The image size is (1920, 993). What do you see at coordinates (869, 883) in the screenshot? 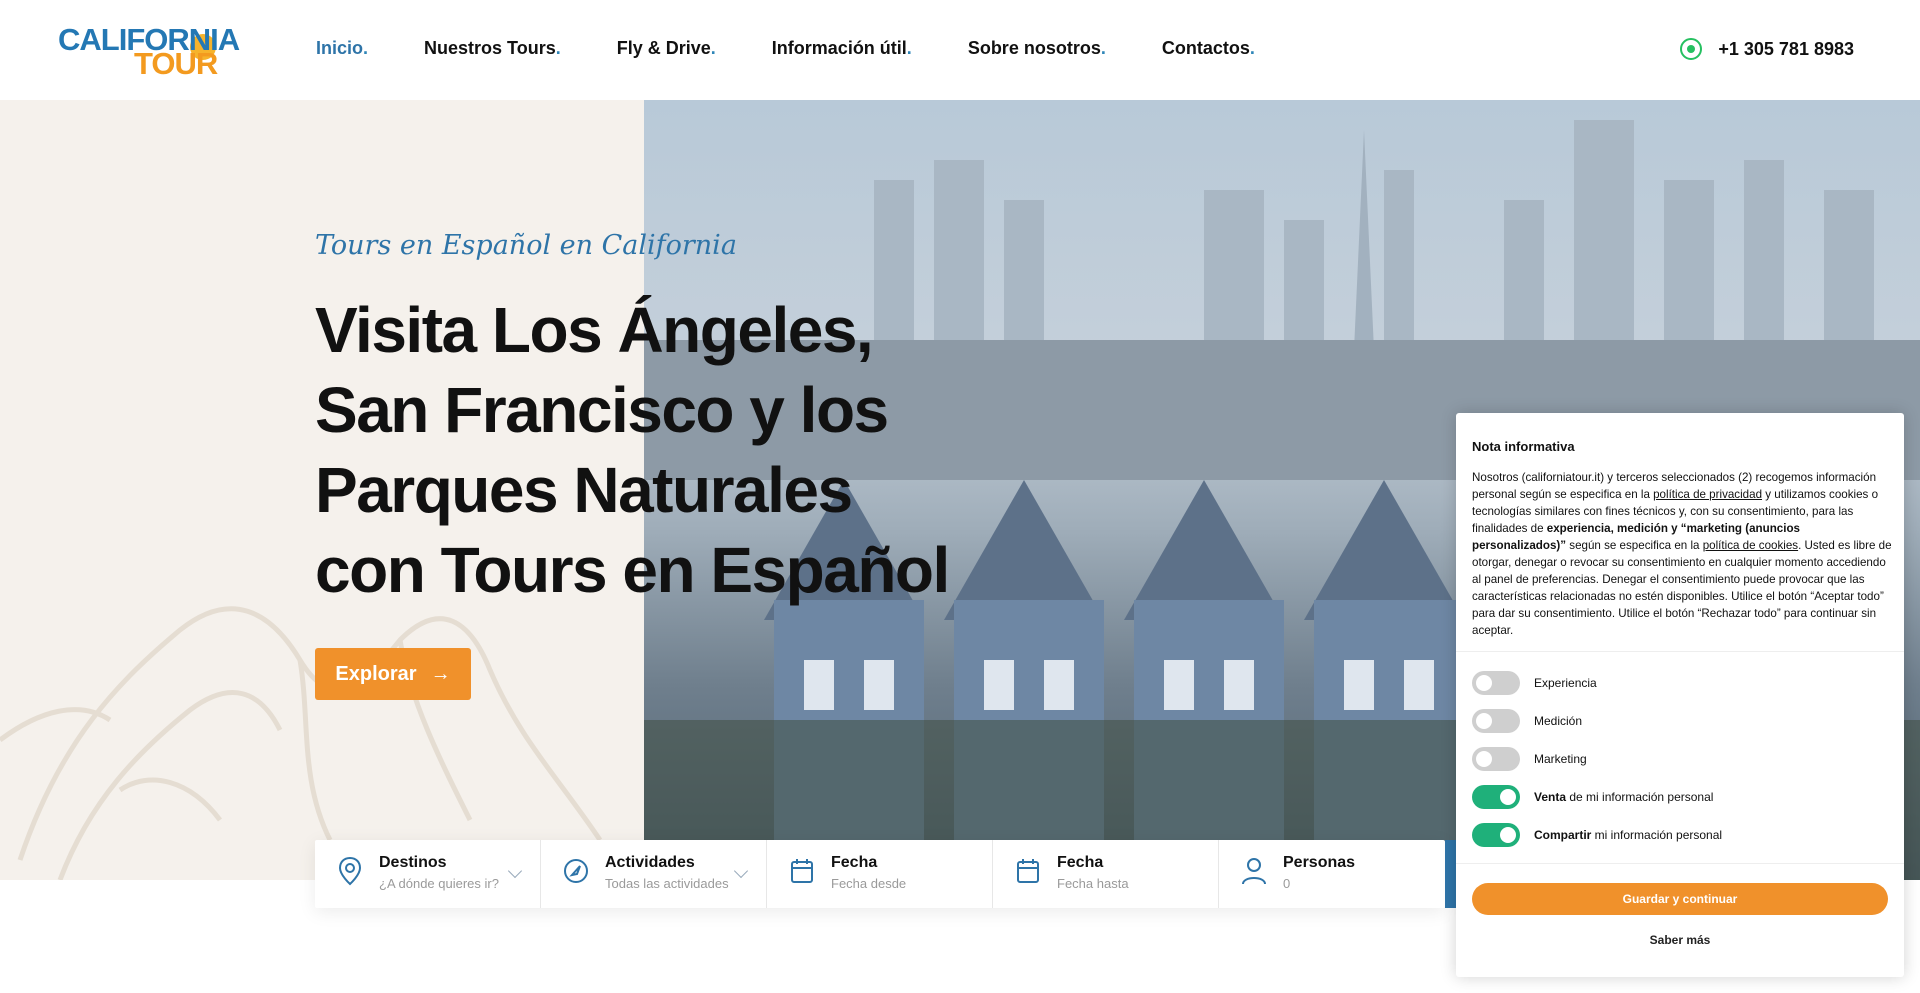
I see `search-fecha-desde-placeholder: Fecha desde` at bounding box center [869, 883].